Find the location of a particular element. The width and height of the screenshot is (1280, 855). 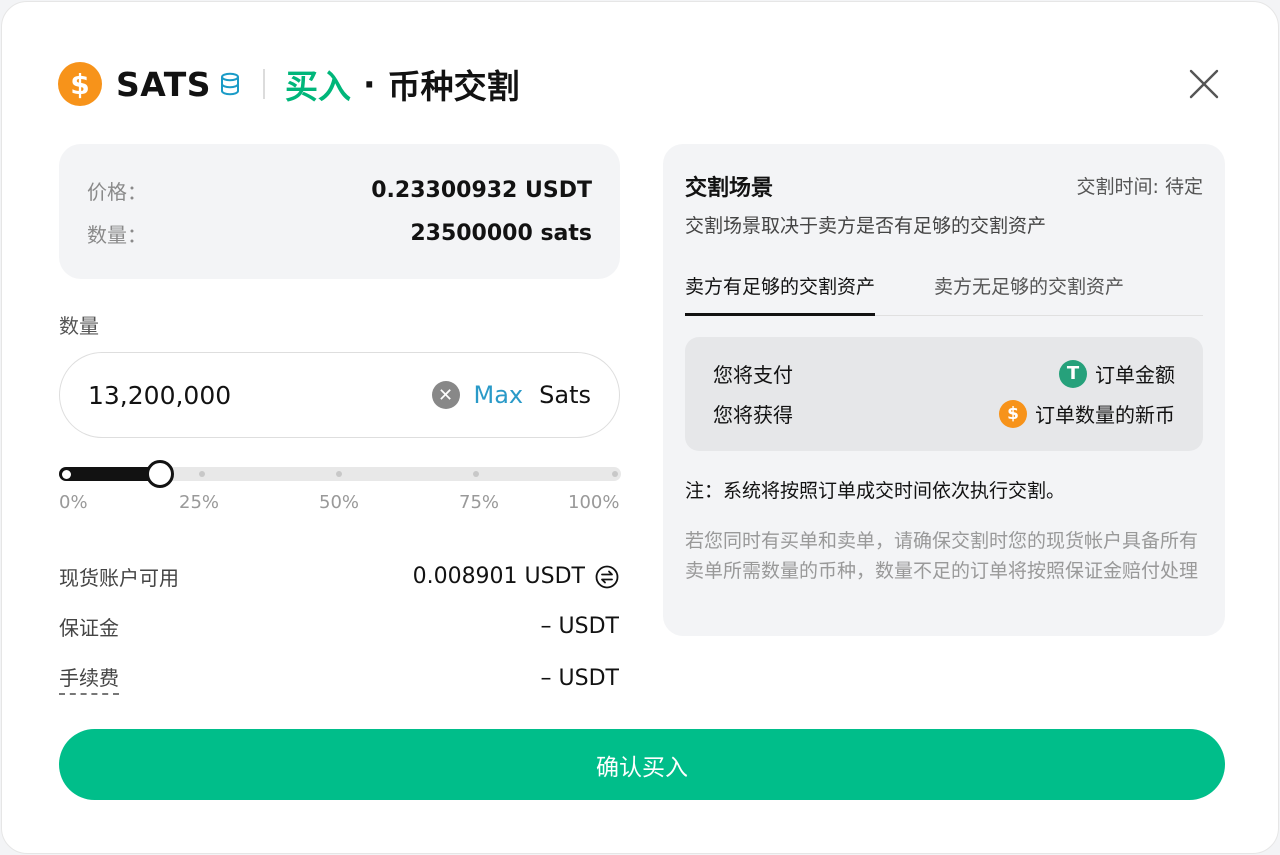

delivery-title: 交割场景 is located at coordinates (729, 188).